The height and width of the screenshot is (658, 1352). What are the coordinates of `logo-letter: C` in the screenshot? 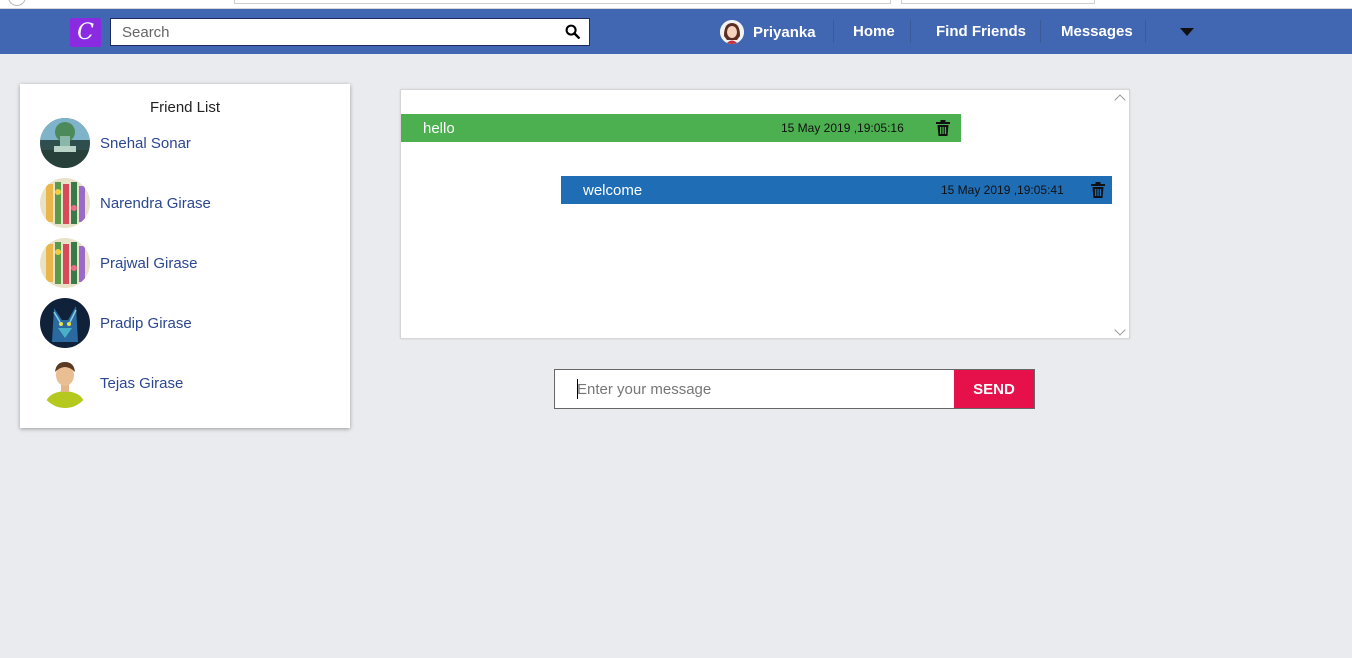 It's located at (85, 32).